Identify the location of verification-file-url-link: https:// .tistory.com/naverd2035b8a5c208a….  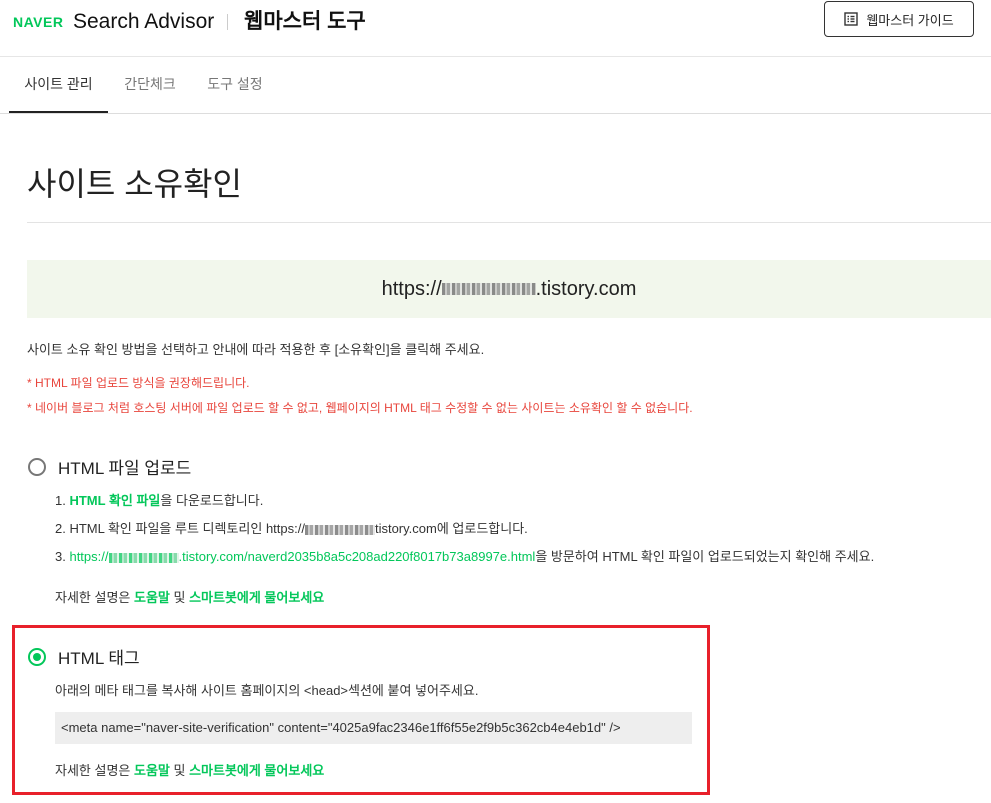
(302, 556).